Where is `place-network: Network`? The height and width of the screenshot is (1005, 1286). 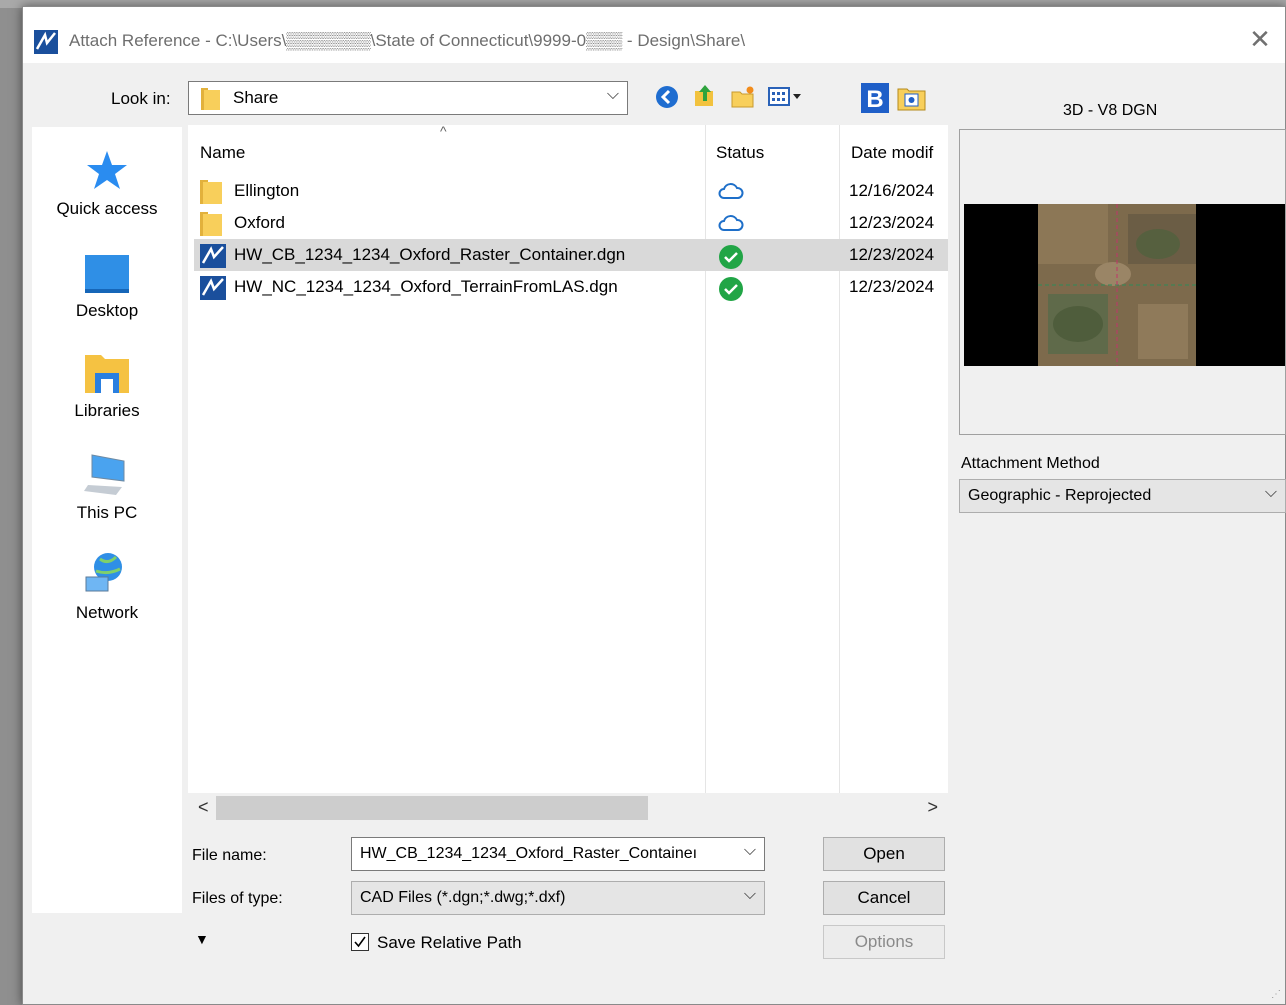
place-network: Network is located at coordinates (107, 587).